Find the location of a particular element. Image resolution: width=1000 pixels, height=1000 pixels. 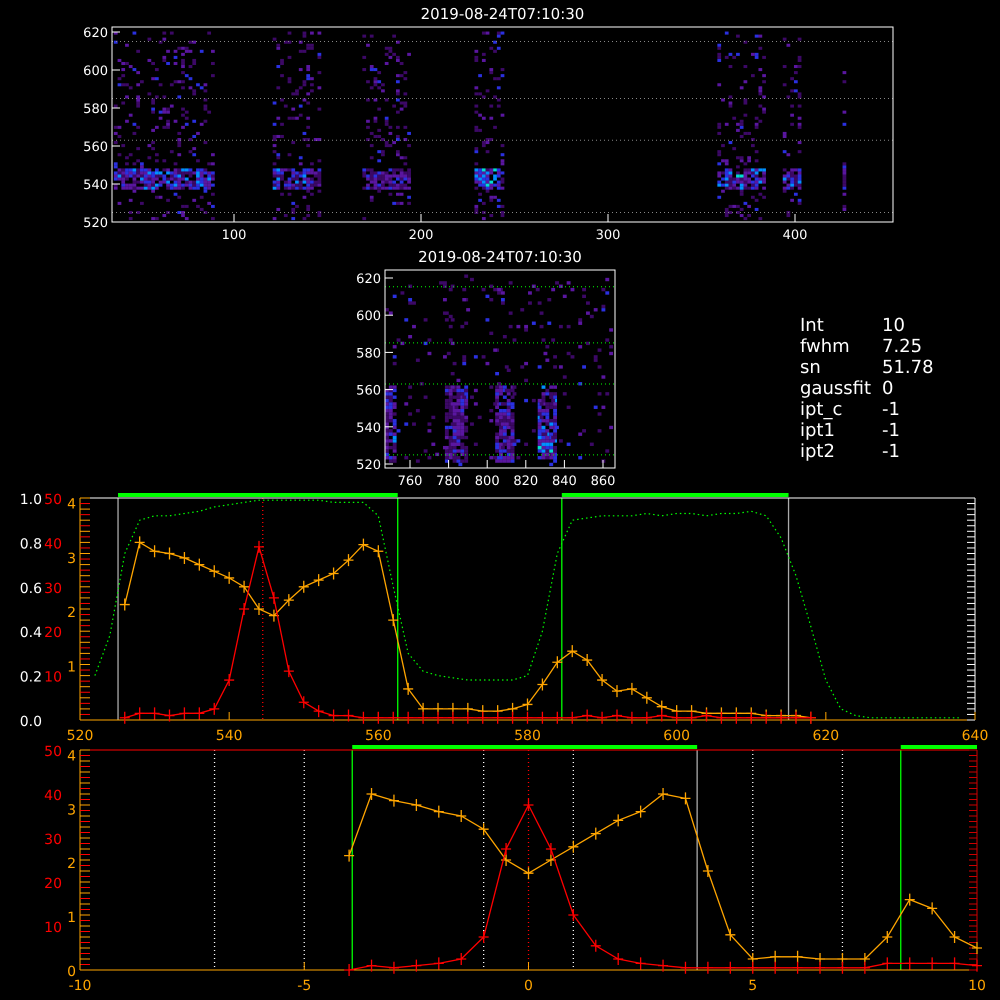

axis-tick-label: 2 is located at coordinates (71, 864).